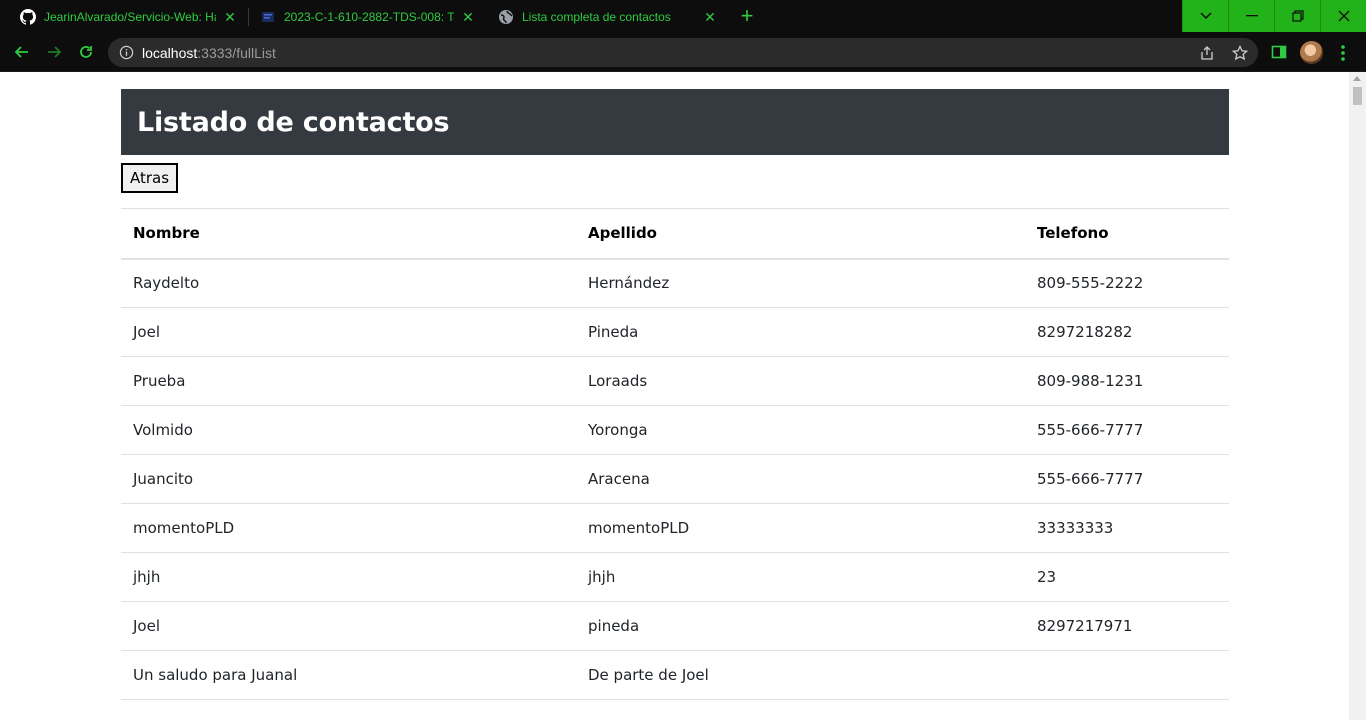 This screenshot has height=720, width=1366. What do you see at coordinates (675, 332) in the screenshot?
I see `table-row: Joel Pineda 8297218282` at bounding box center [675, 332].